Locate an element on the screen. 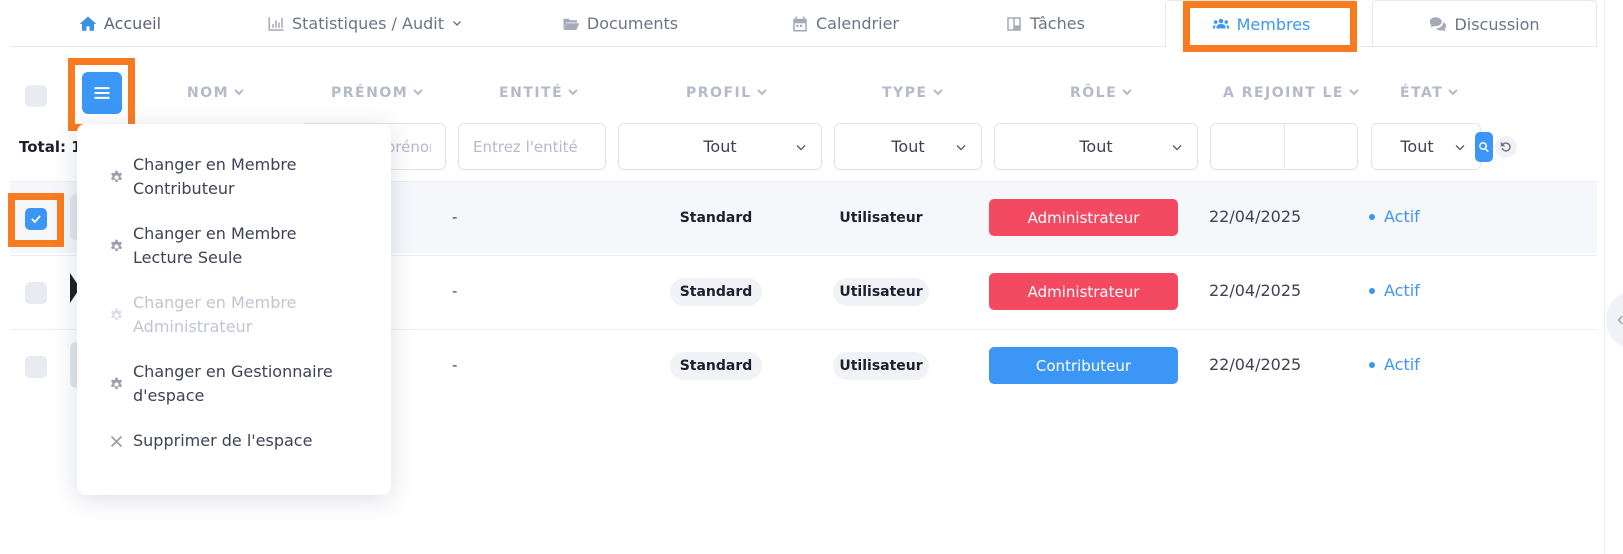  tab-documents: Documents is located at coordinates (620, 23).